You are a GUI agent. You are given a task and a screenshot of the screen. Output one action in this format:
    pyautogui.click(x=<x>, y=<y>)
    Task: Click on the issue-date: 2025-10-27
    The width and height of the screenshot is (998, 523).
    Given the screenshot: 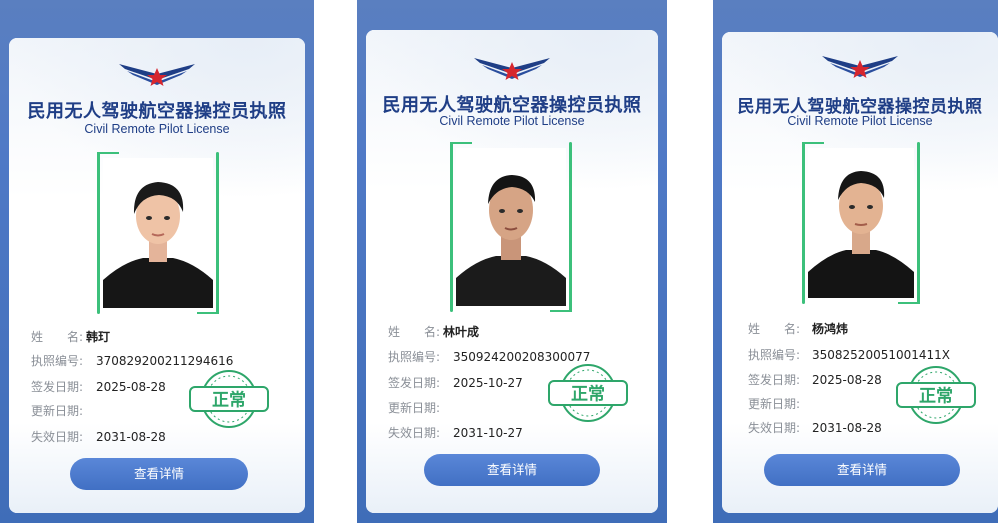 What is the action you would take?
    pyautogui.click(x=488, y=383)
    